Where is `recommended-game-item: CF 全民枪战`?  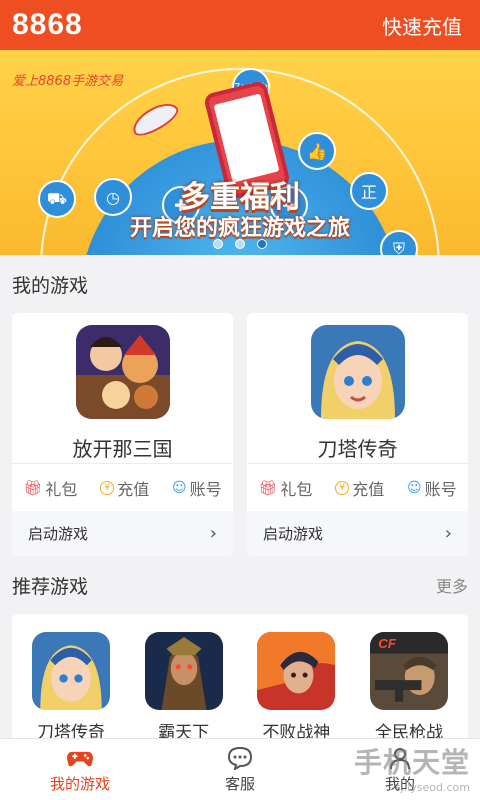 recommended-game-item: CF 全民枪战 is located at coordinates (409, 691).